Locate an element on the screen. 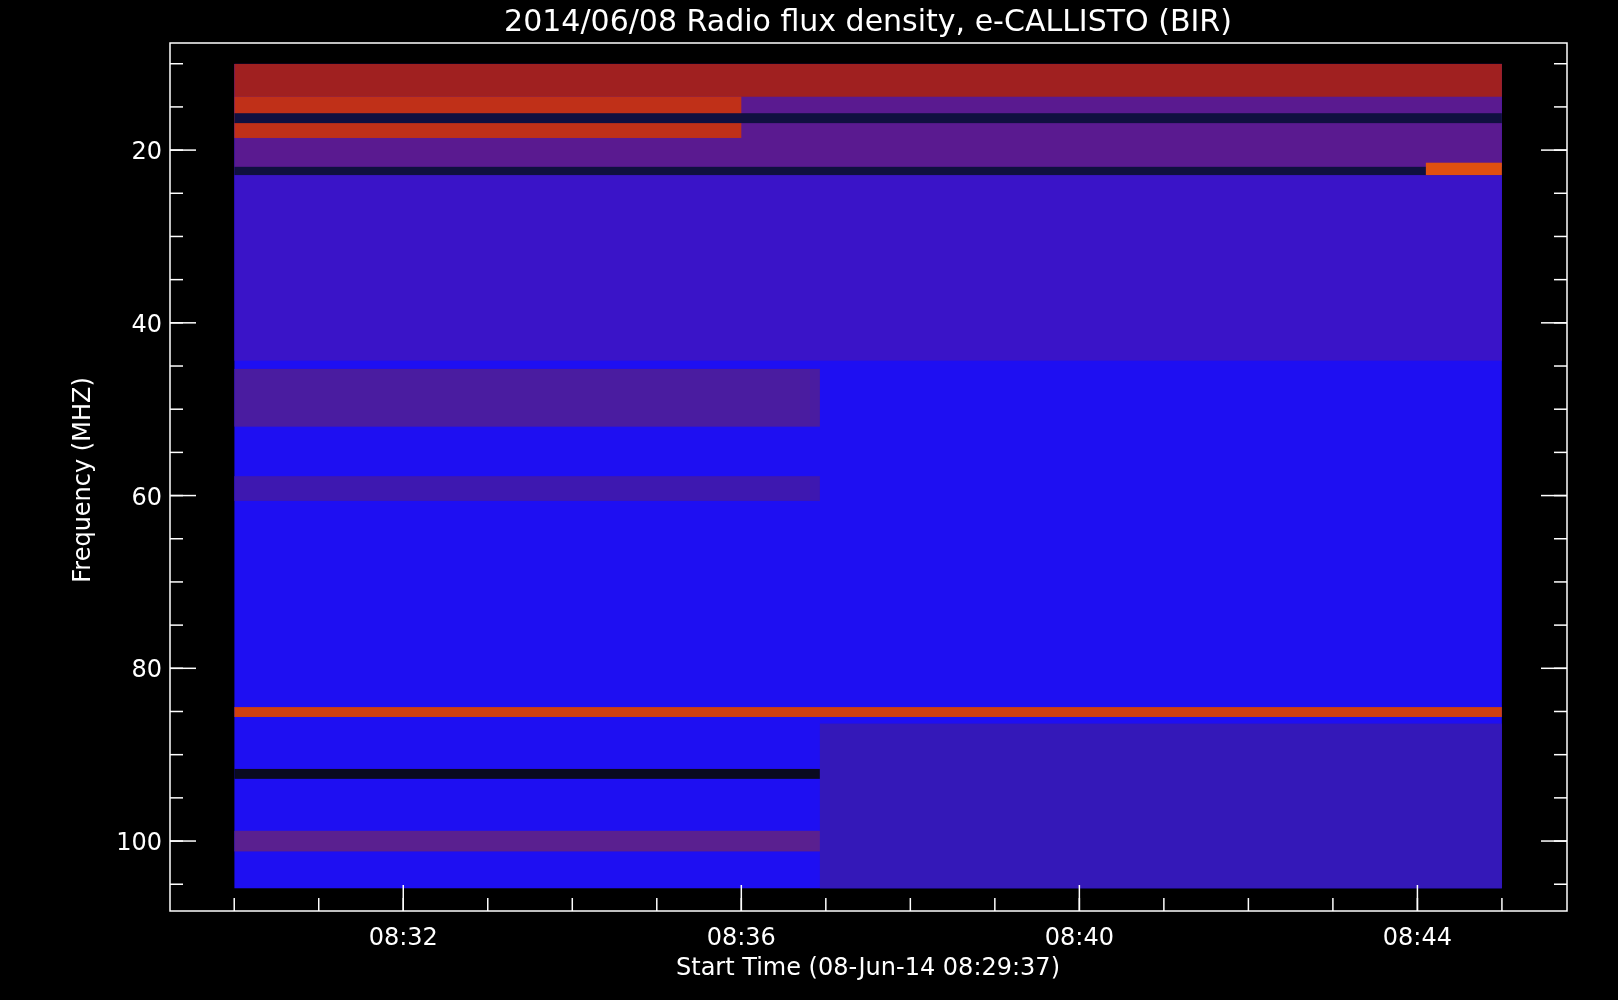 This screenshot has height=1000, width=1618. tick-label: 60 is located at coordinates (146, 496).